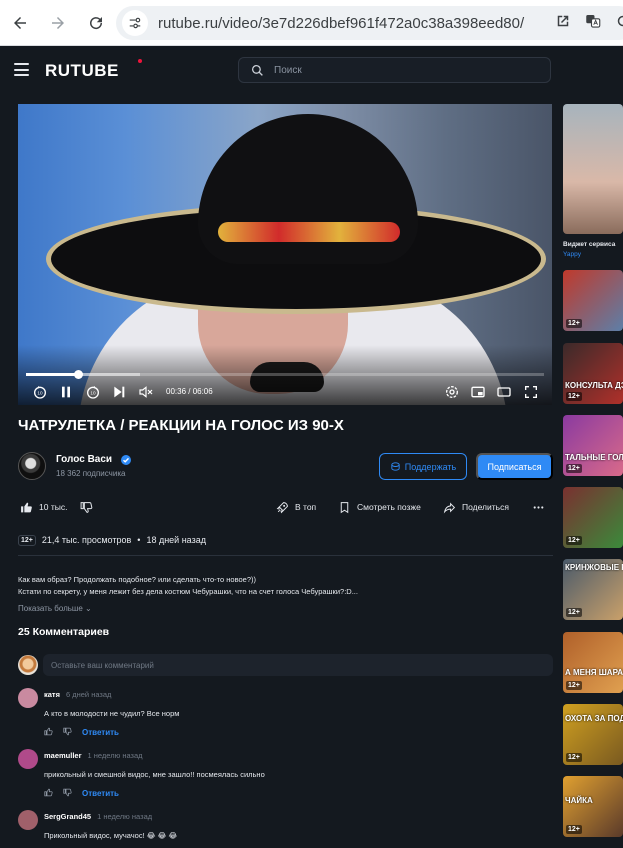 The width and height of the screenshot is (623, 848). I want to click on reload-icon, so click(96, 23).